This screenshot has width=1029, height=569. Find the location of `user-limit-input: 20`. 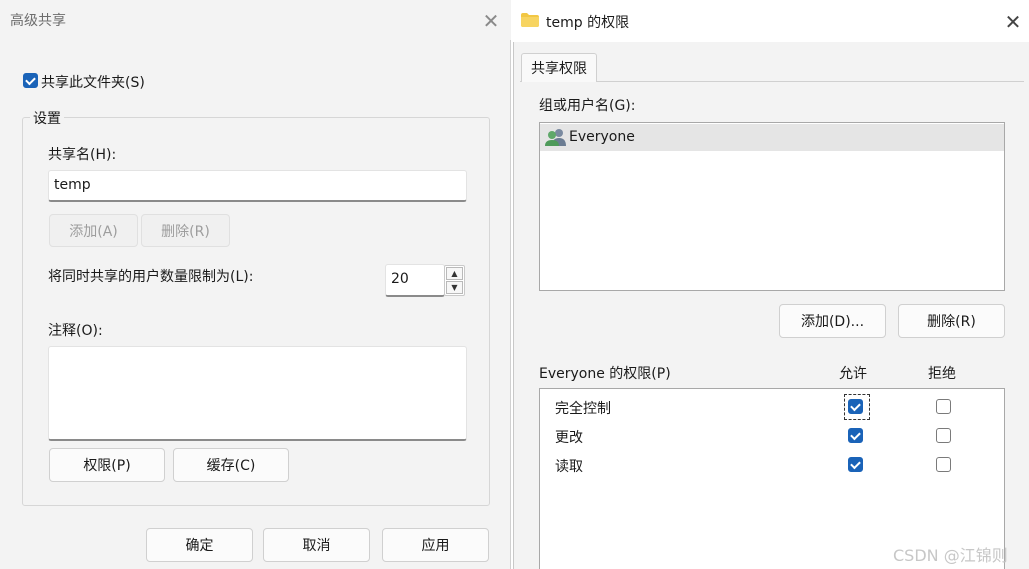

user-limit-input: 20 is located at coordinates (415, 280).